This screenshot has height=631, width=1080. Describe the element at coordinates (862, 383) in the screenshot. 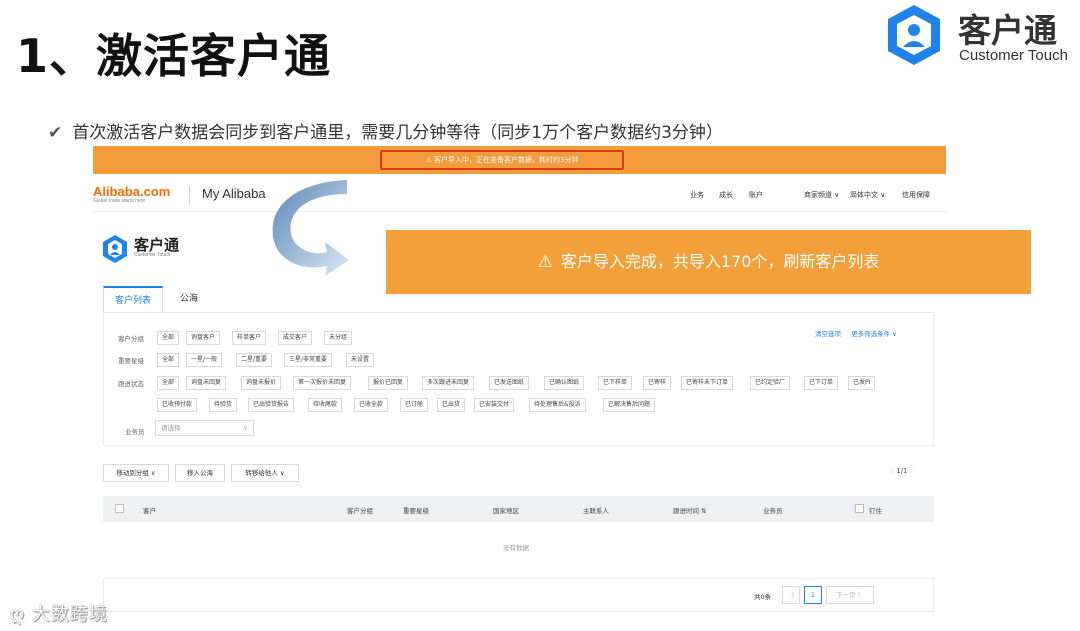

I see `filter-chip: 已发PI` at that location.